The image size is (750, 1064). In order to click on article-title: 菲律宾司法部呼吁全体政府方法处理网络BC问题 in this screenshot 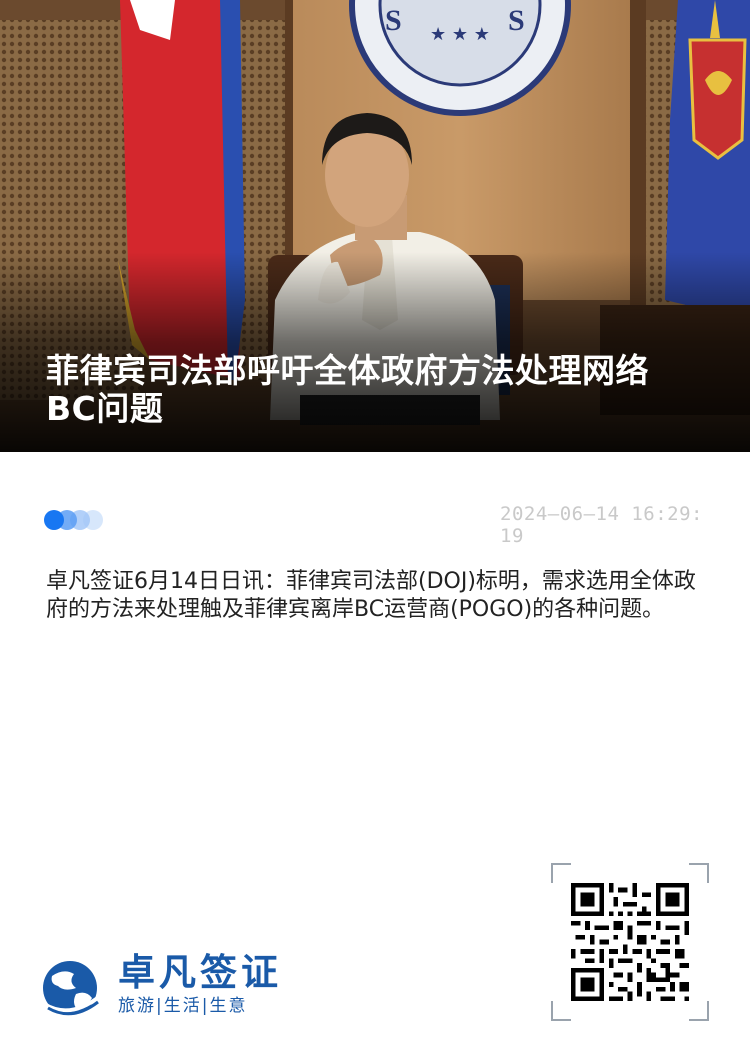, I will do `click(347, 389)`.